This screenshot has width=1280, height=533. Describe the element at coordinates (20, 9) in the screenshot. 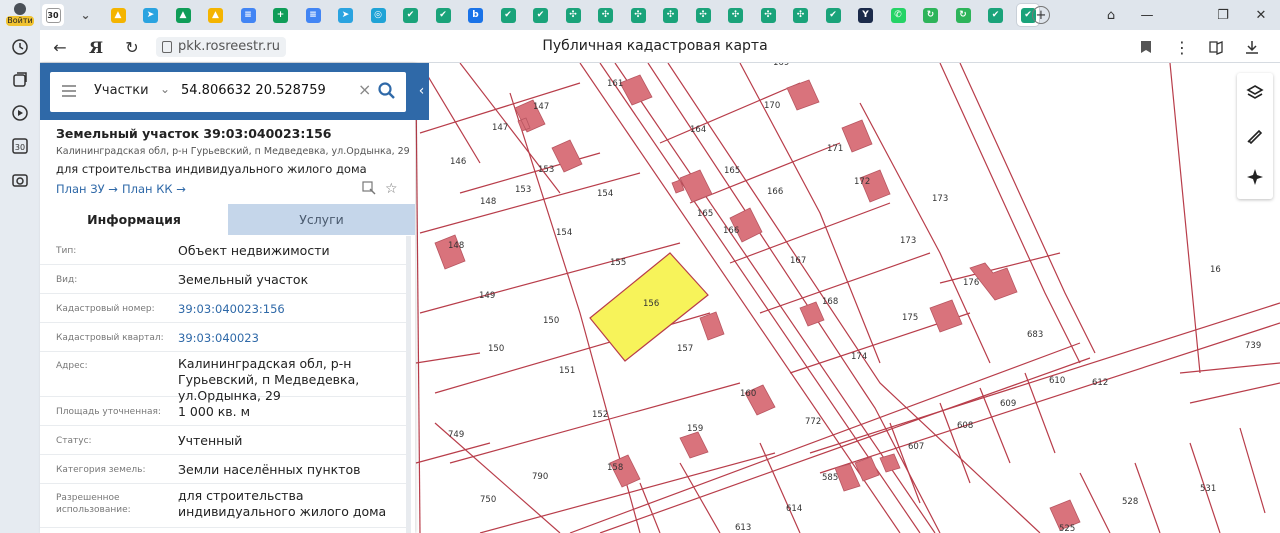

I see `user-avatar-icon` at that location.